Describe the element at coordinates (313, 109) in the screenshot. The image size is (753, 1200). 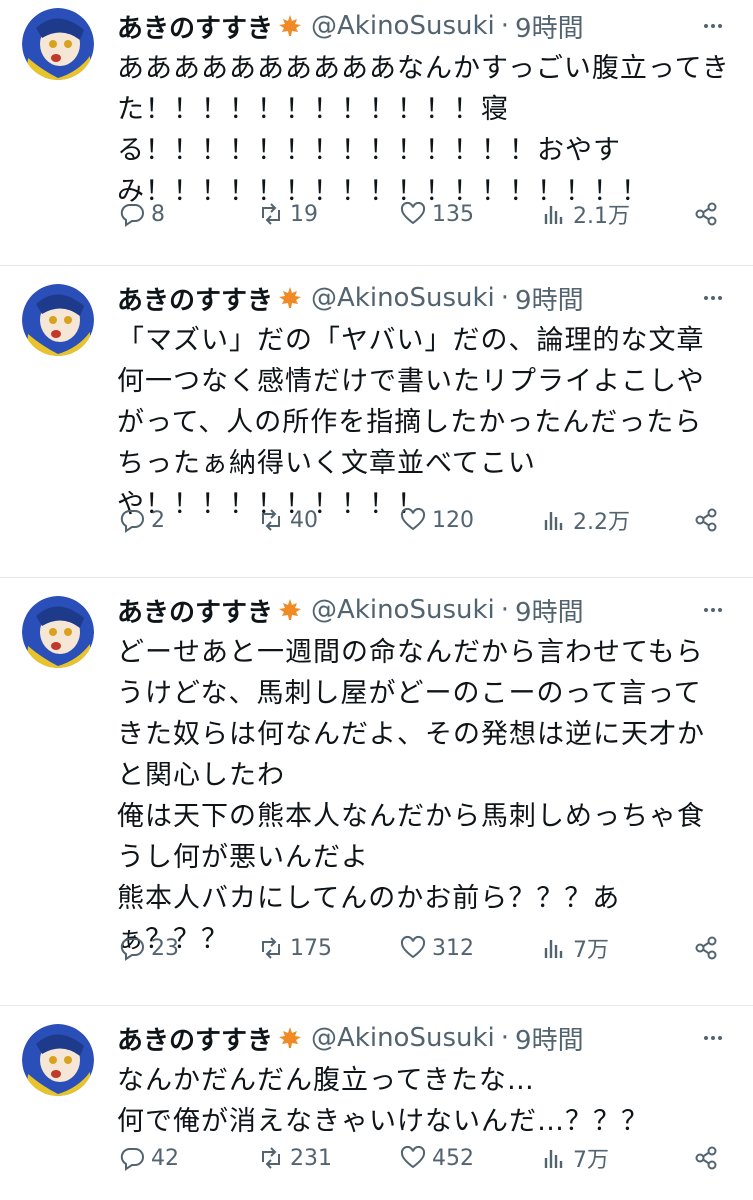
I see `tweet-text-line: た！！！！！！！！！！！！寝` at that location.